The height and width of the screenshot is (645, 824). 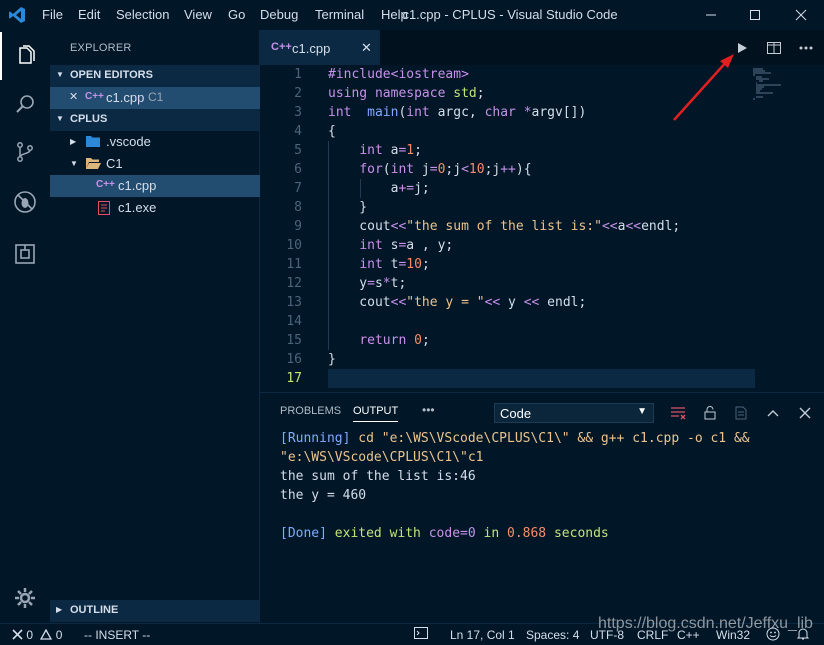 What do you see at coordinates (311, 48) in the screenshot?
I see `tab-label: c1.cpp` at bounding box center [311, 48].